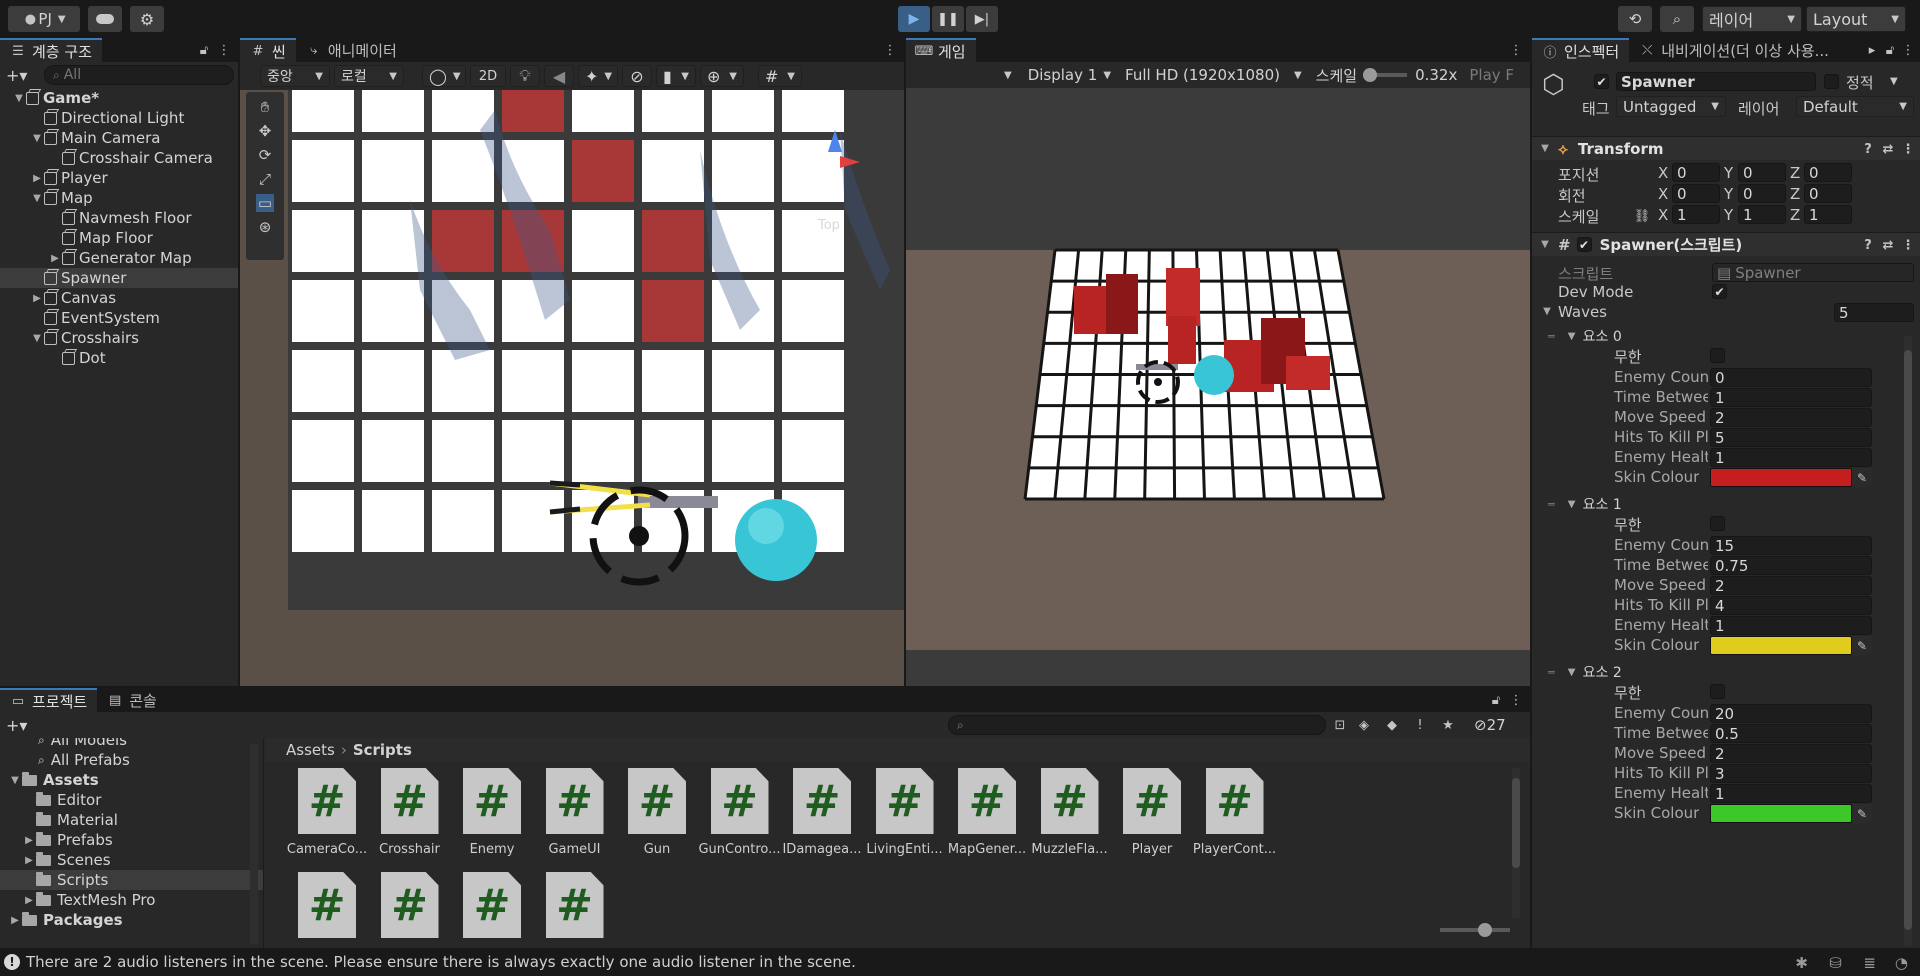 The image size is (1920, 976). Describe the element at coordinates (1869, 963) in the screenshot. I see `layers-icon: ≣` at that location.